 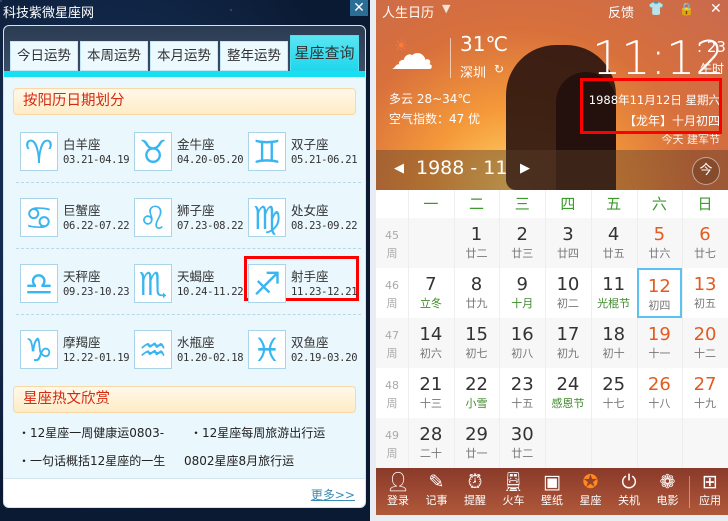 What do you see at coordinates (499, 69) in the screenshot?
I see `refresh-icon: ↻` at bounding box center [499, 69].